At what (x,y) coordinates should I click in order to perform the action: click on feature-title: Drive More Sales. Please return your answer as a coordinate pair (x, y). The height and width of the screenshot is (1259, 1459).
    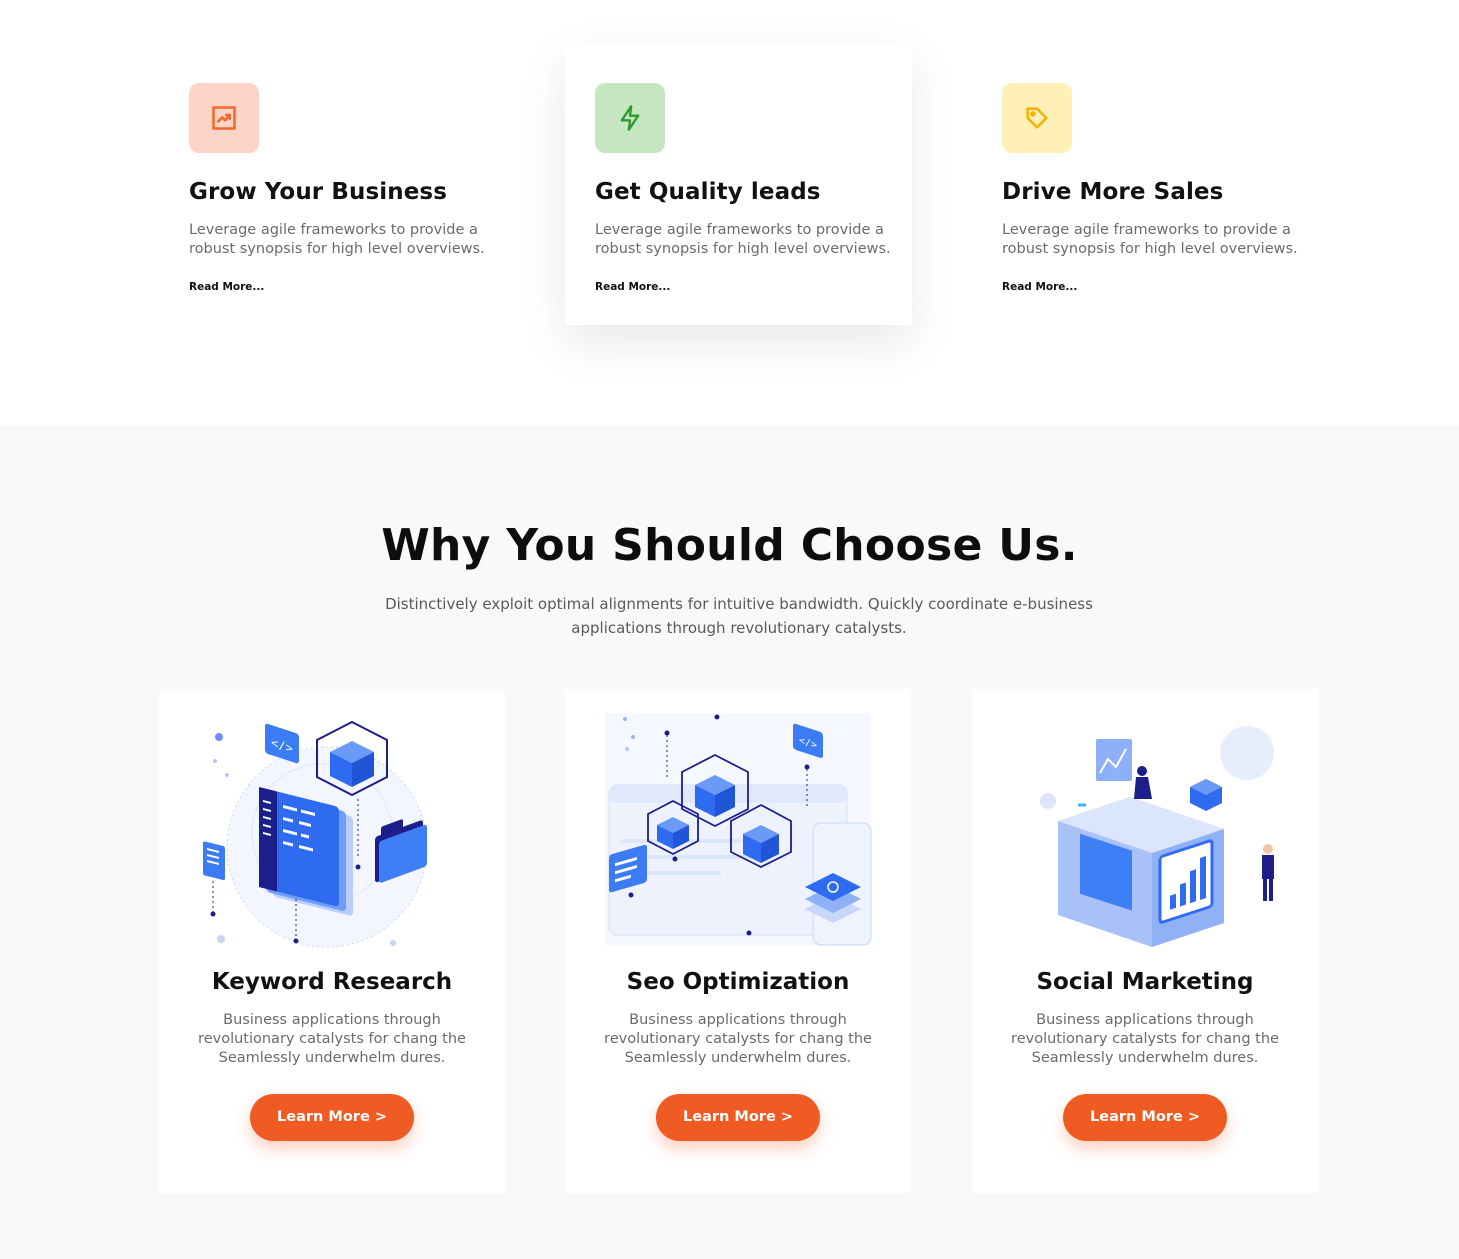
    Looking at the image, I should click on (1113, 192).